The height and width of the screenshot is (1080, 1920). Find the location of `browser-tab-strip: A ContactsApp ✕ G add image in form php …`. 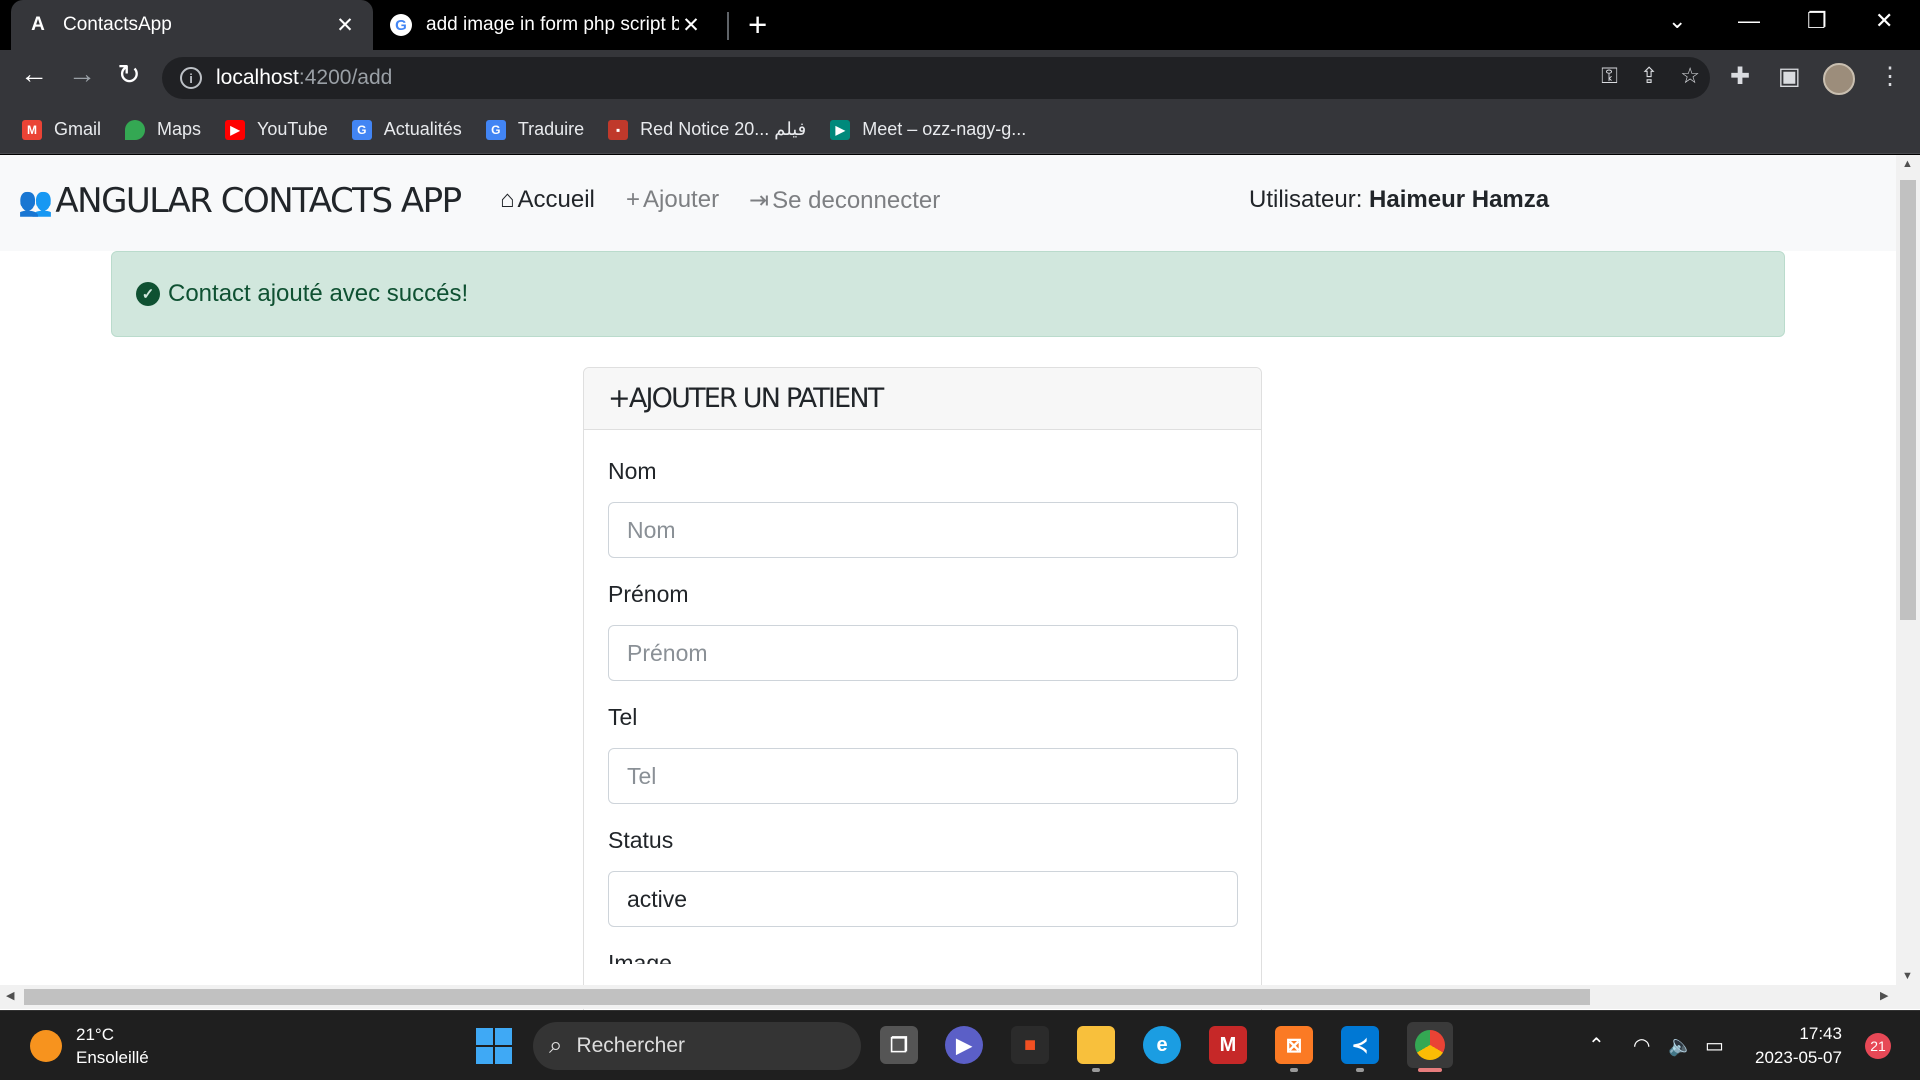

browser-tab-strip: A ContactsApp ✕ G add image in form php … is located at coordinates (960, 25).